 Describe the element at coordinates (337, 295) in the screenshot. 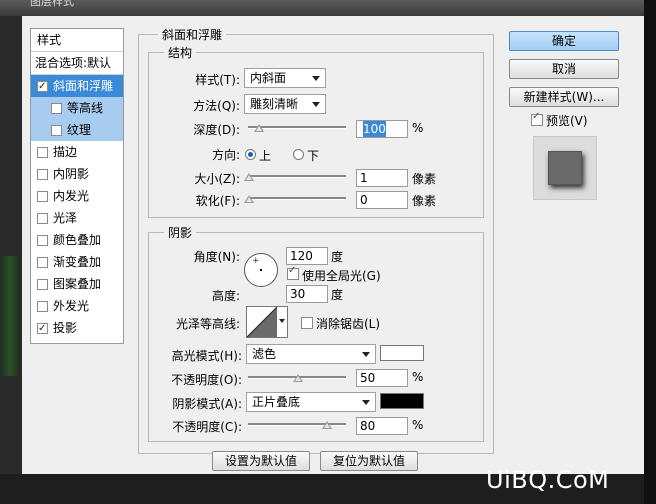

I see `altitude-unit: 度` at that location.